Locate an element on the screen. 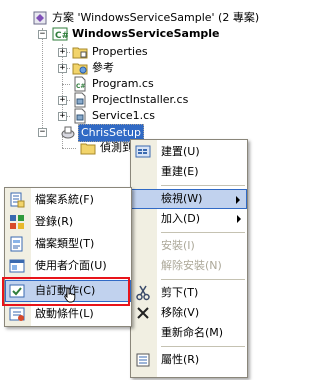 The image size is (320, 380). projectinstaller-expand-toggle: + is located at coordinates (62, 100).